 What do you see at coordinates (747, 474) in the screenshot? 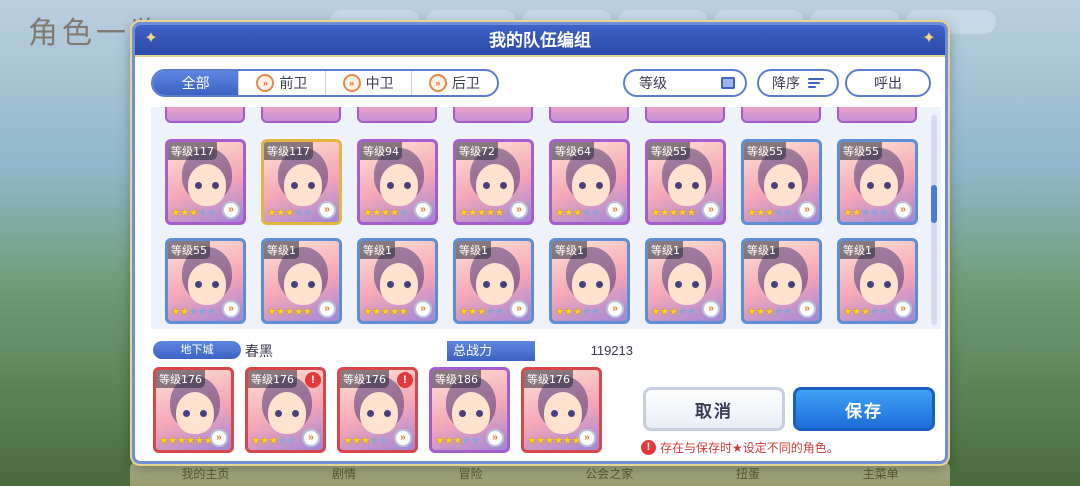
I see `bottom-nav-item: 扭蛋` at bounding box center [747, 474].